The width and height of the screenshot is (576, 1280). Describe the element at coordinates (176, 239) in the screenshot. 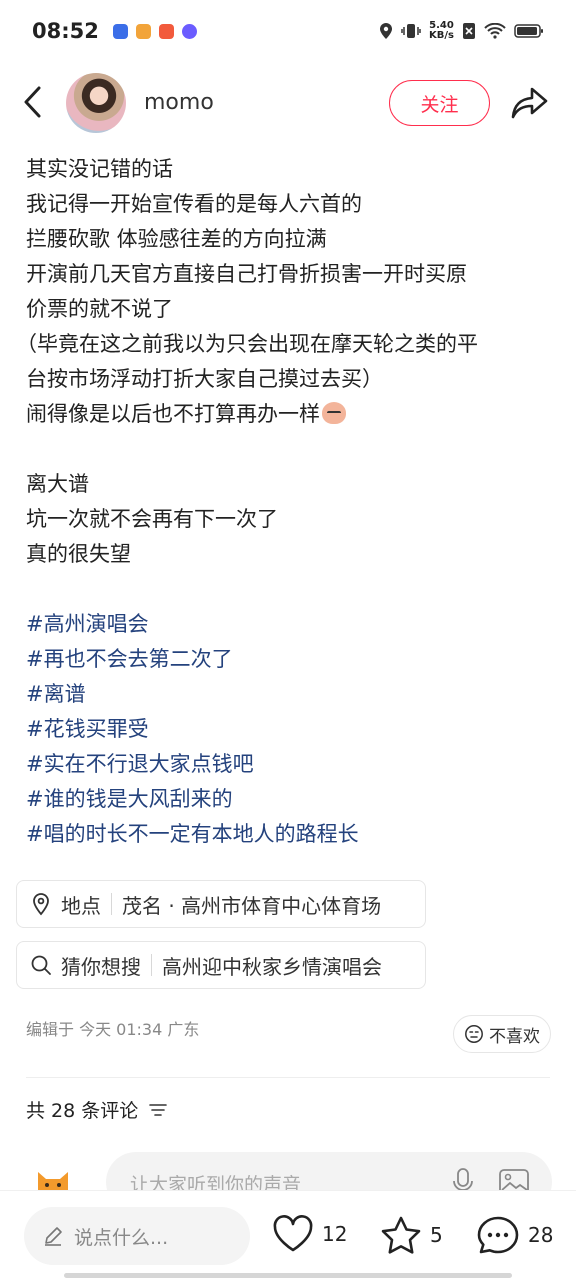

I see `post-text-line: 拦腰砍歌 体验感往差的方向拉满` at that location.